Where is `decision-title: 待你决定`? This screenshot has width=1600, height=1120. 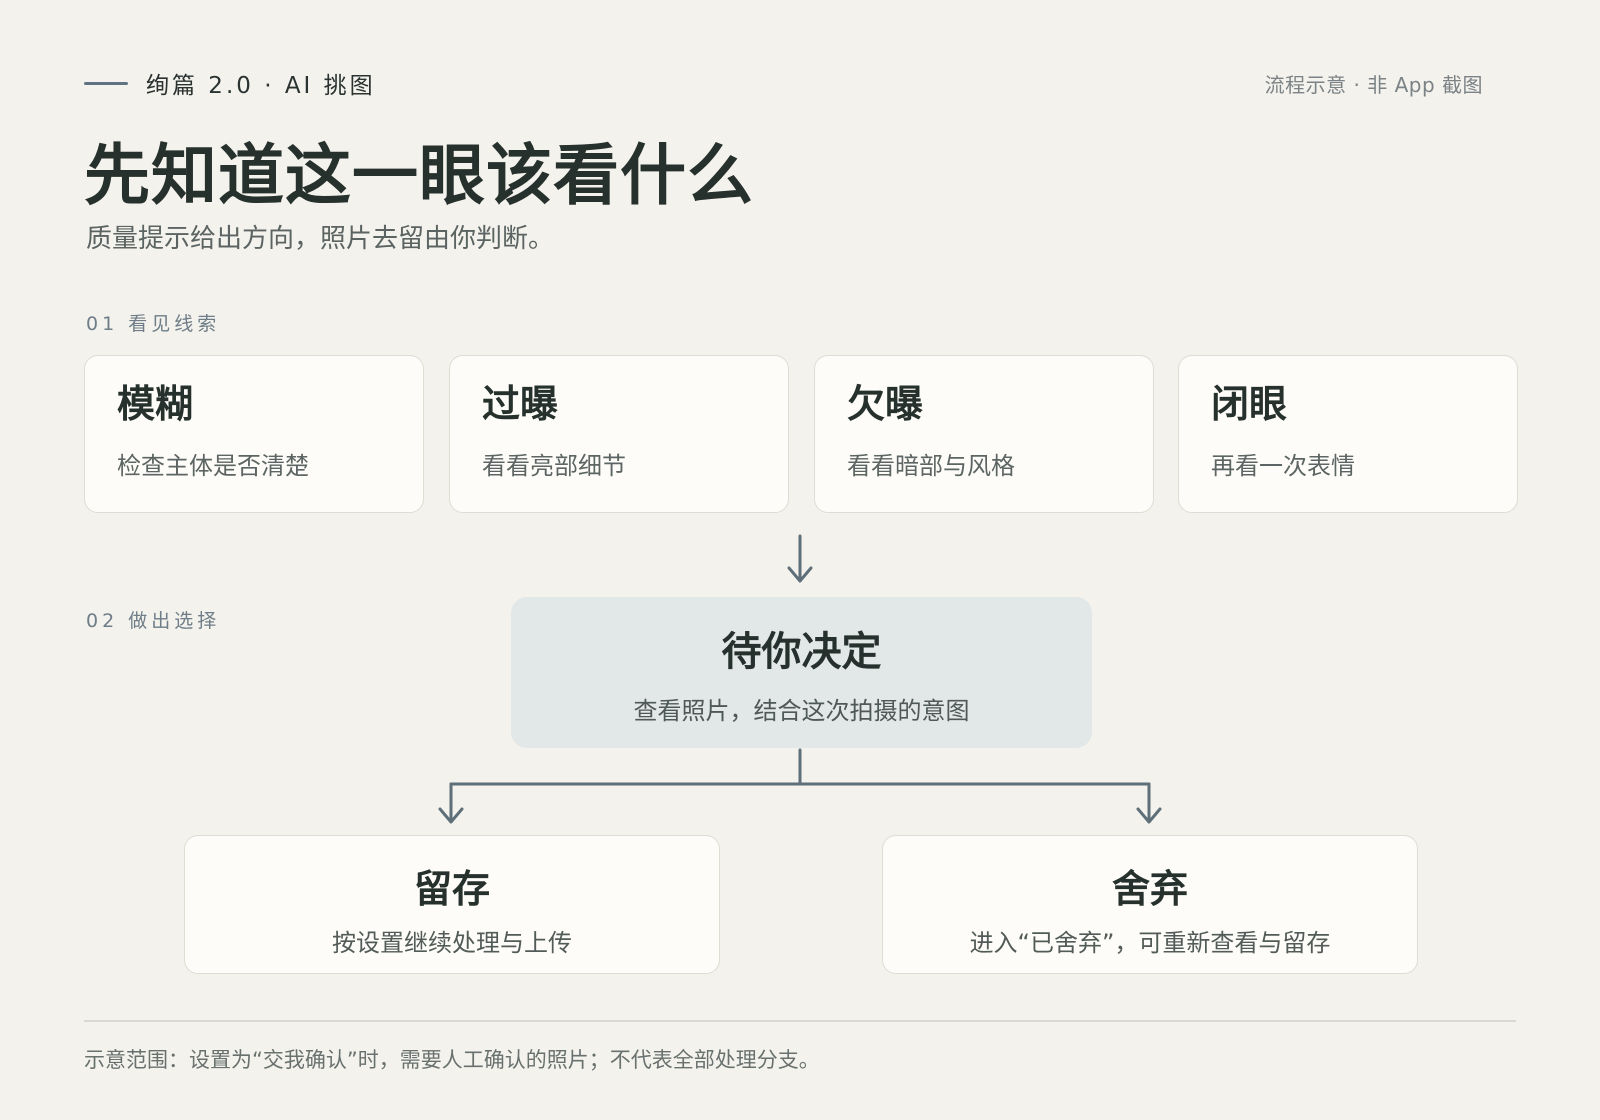
decision-title: 待你决定 is located at coordinates (801, 652).